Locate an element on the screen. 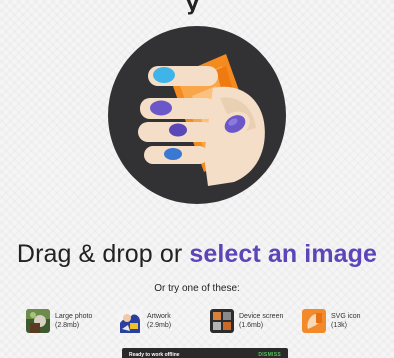 This screenshot has width=394, height=358. photo-thumbnail-icon is located at coordinates (38, 321).